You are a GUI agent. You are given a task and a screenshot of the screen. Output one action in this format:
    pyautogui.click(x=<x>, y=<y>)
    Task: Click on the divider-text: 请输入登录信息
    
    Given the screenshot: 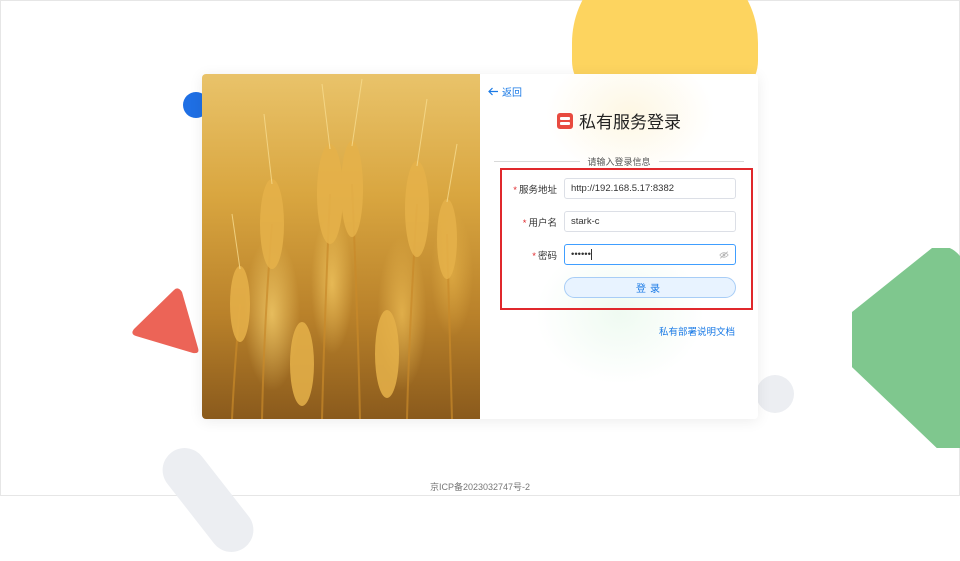 What is the action you would take?
    pyautogui.click(x=619, y=162)
    